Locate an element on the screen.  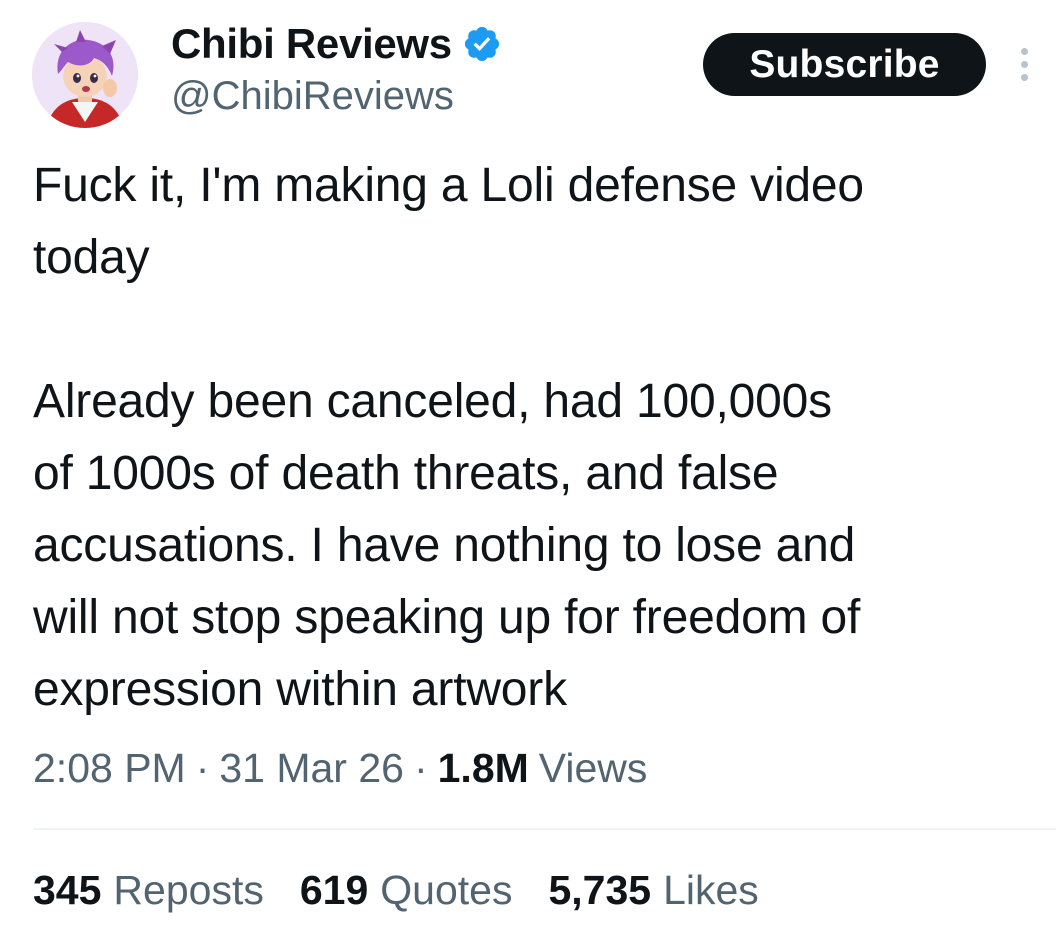
quotes-count: 619 is located at coordinates (334, 889).